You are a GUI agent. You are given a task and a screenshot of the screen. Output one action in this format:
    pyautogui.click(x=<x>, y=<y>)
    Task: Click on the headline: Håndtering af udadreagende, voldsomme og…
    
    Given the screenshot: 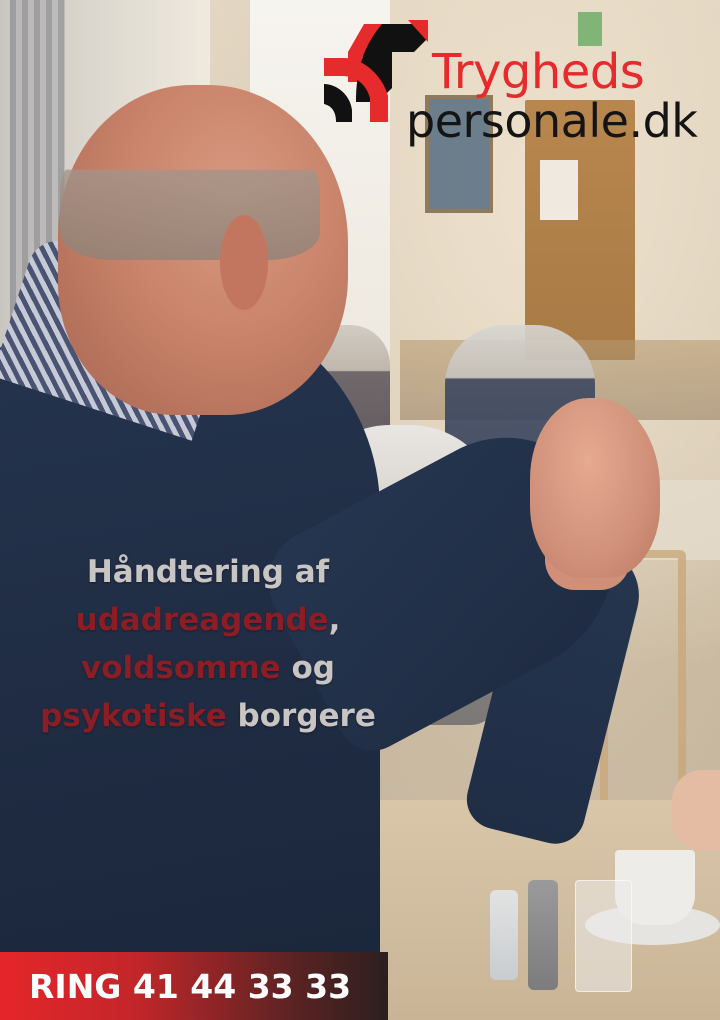 What is the action you would take?
    pyautogui.click(x=208, y=644)
    